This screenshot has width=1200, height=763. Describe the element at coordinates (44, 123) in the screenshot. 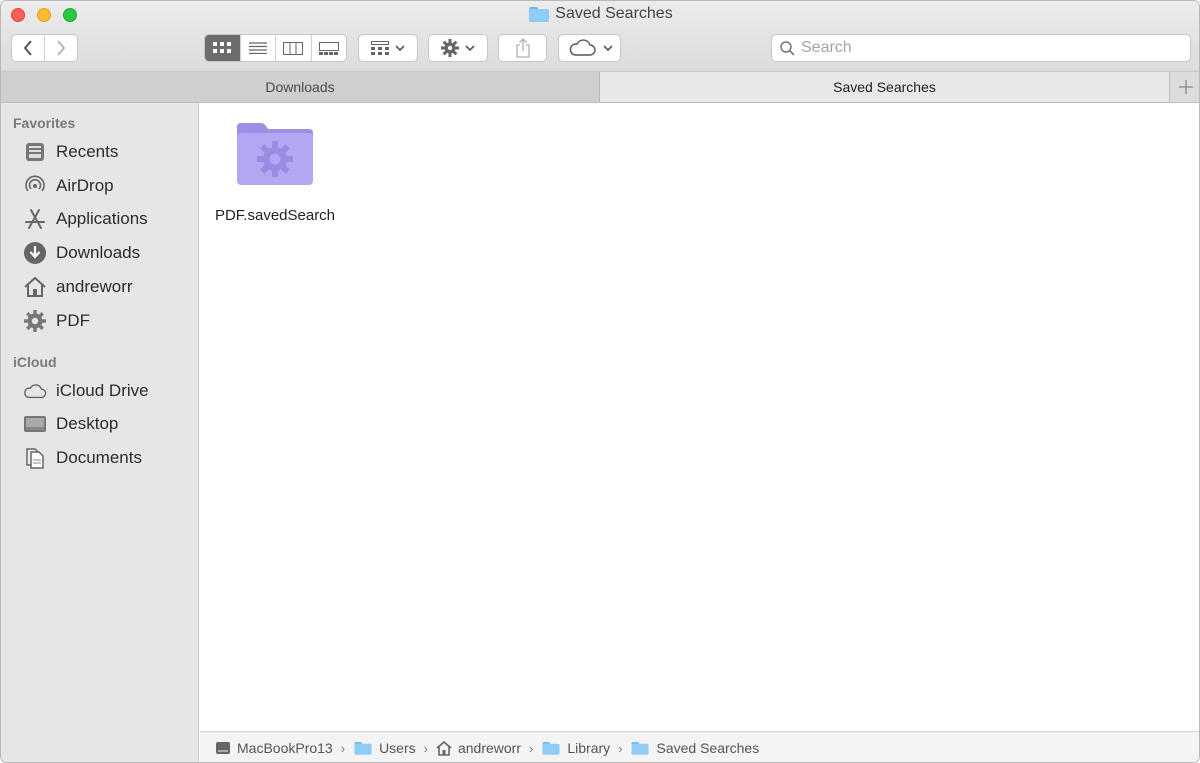

I see `sidebar-section-favorites: Favorites` at that location.